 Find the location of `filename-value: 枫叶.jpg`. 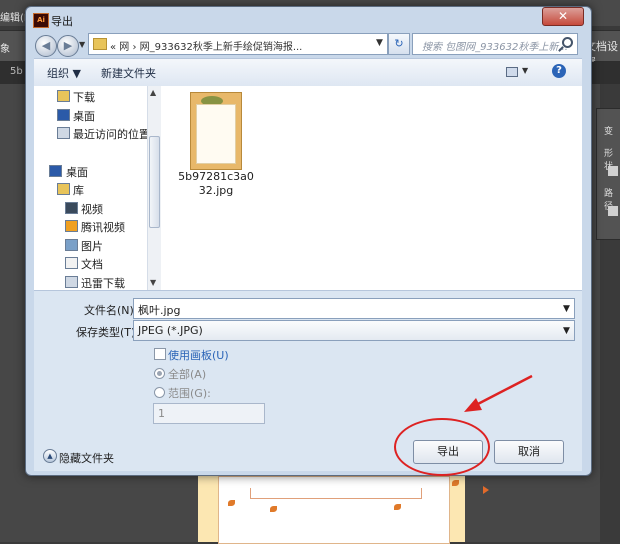

filename-value: 枫叶.jpg is located at coordinates (159, 310).